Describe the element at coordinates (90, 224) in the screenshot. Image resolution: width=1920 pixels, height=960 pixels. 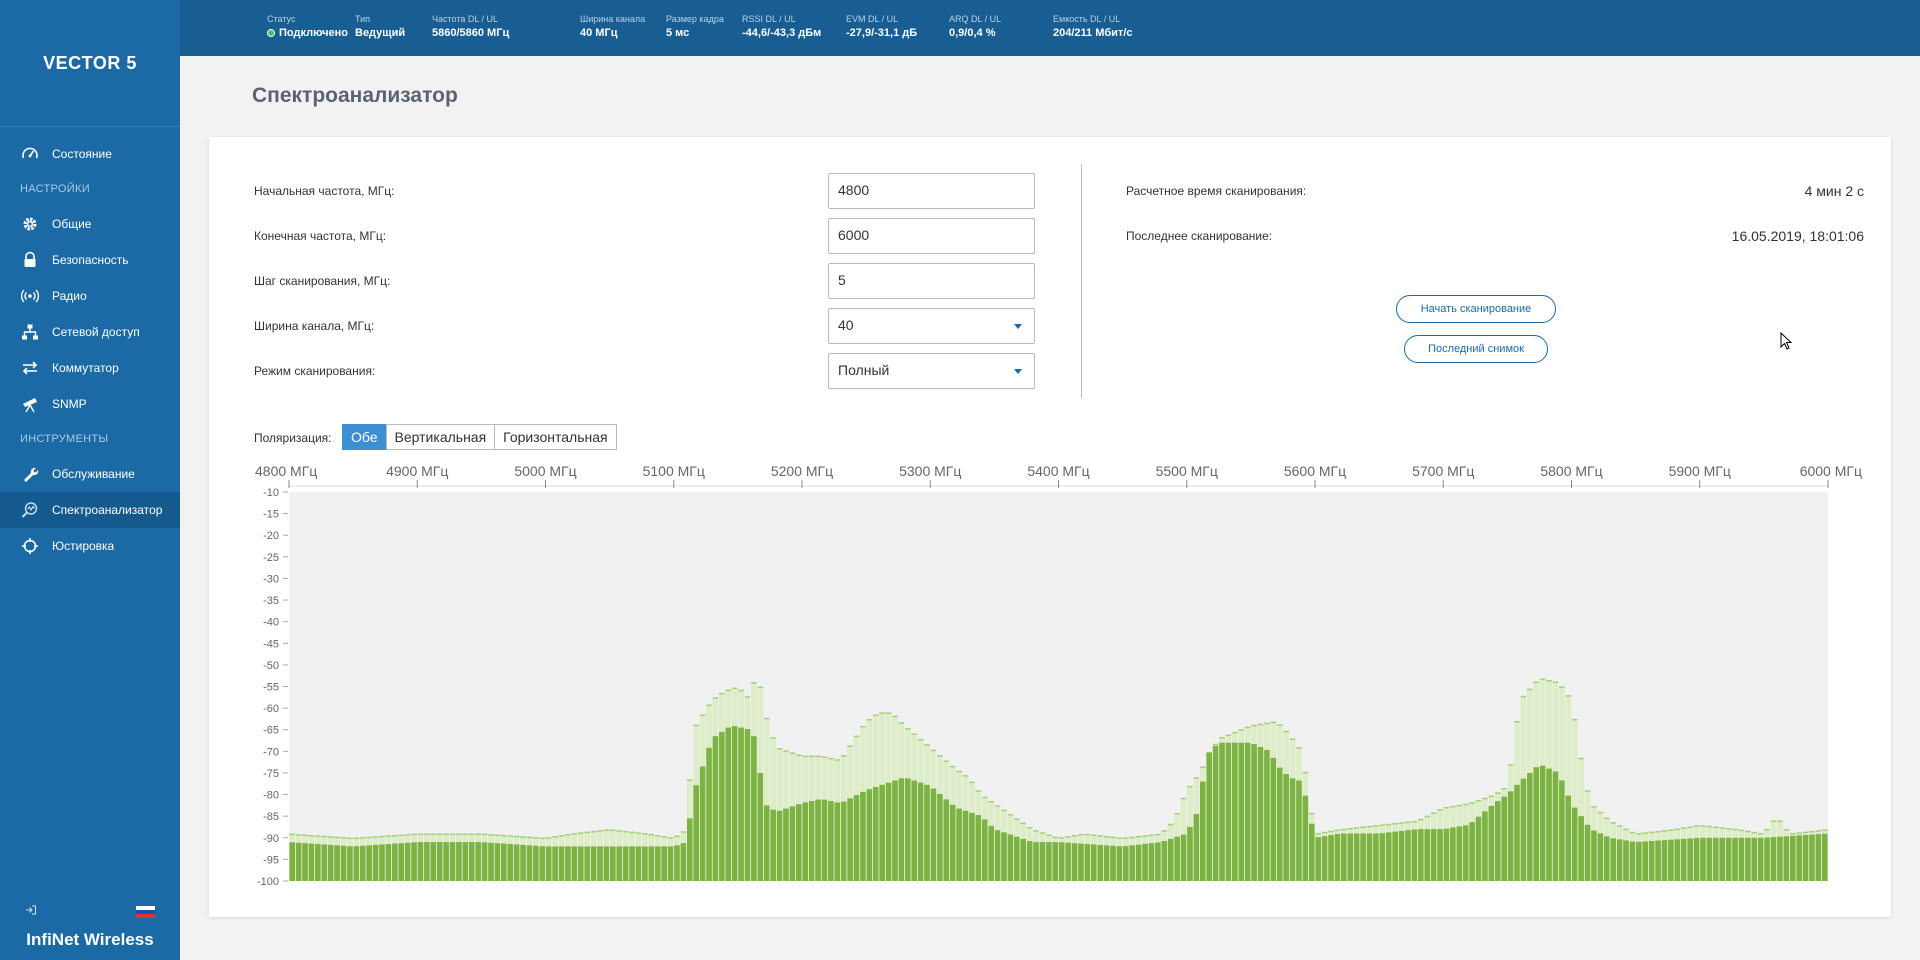
I see `sidebar-item-general: Общие` at that location.